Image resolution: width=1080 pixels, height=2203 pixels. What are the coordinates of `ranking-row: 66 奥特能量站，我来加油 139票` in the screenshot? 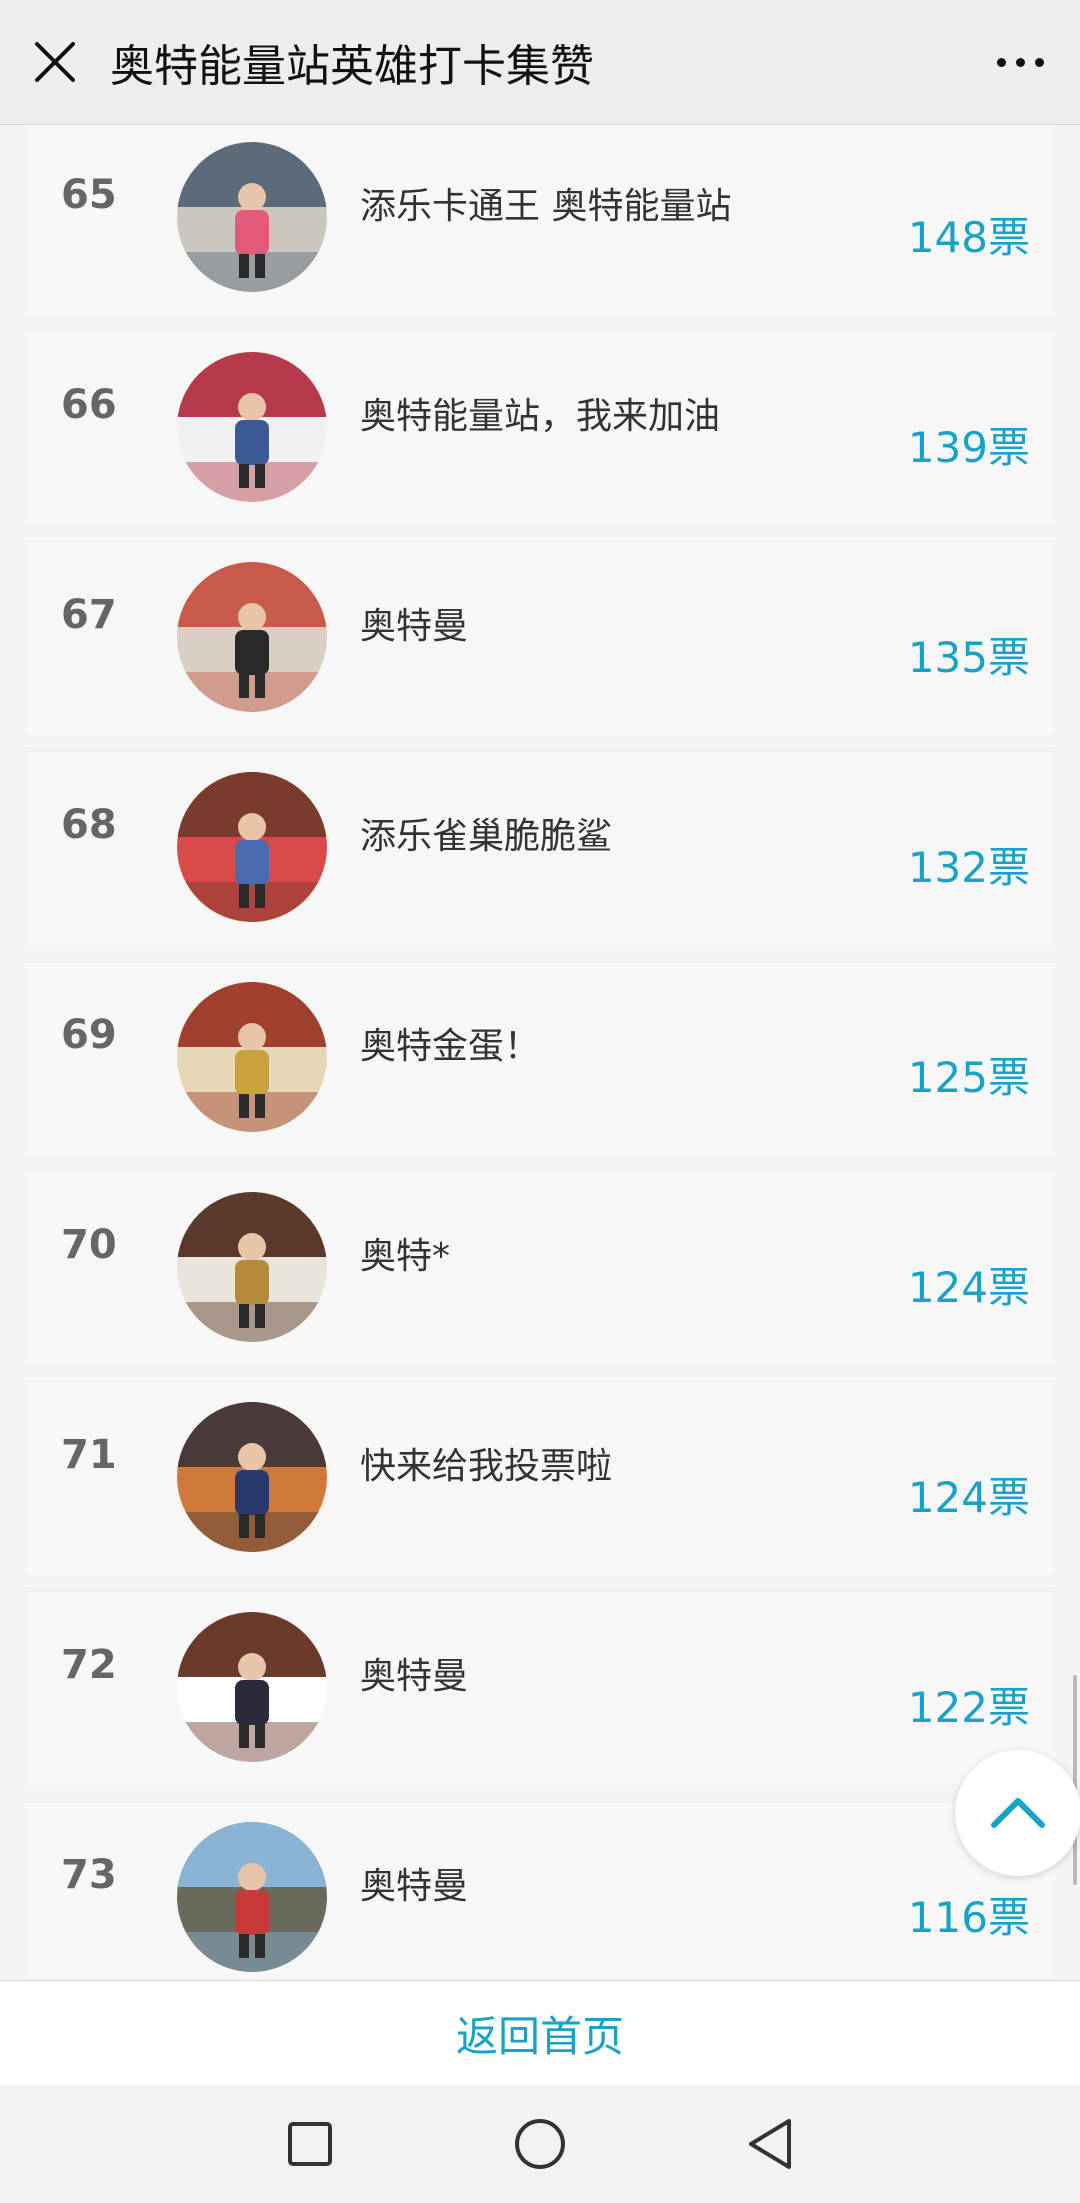 It's located at (540, 428).